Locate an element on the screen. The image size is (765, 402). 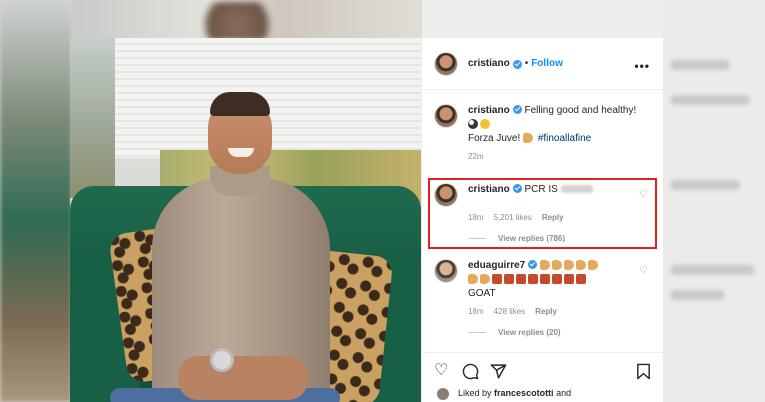
background-top-blur is located at coordinates (247, 20).